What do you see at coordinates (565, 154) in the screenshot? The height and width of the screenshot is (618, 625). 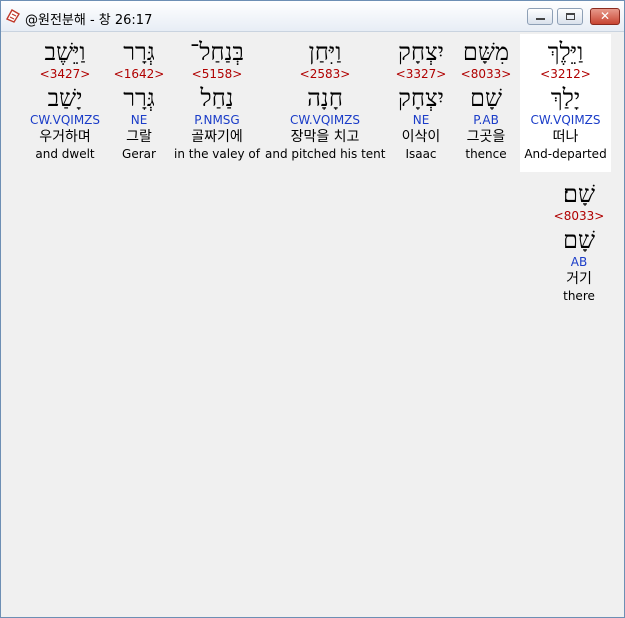 I see `english-gloss: And-departed` at bounding box center [565, 154].